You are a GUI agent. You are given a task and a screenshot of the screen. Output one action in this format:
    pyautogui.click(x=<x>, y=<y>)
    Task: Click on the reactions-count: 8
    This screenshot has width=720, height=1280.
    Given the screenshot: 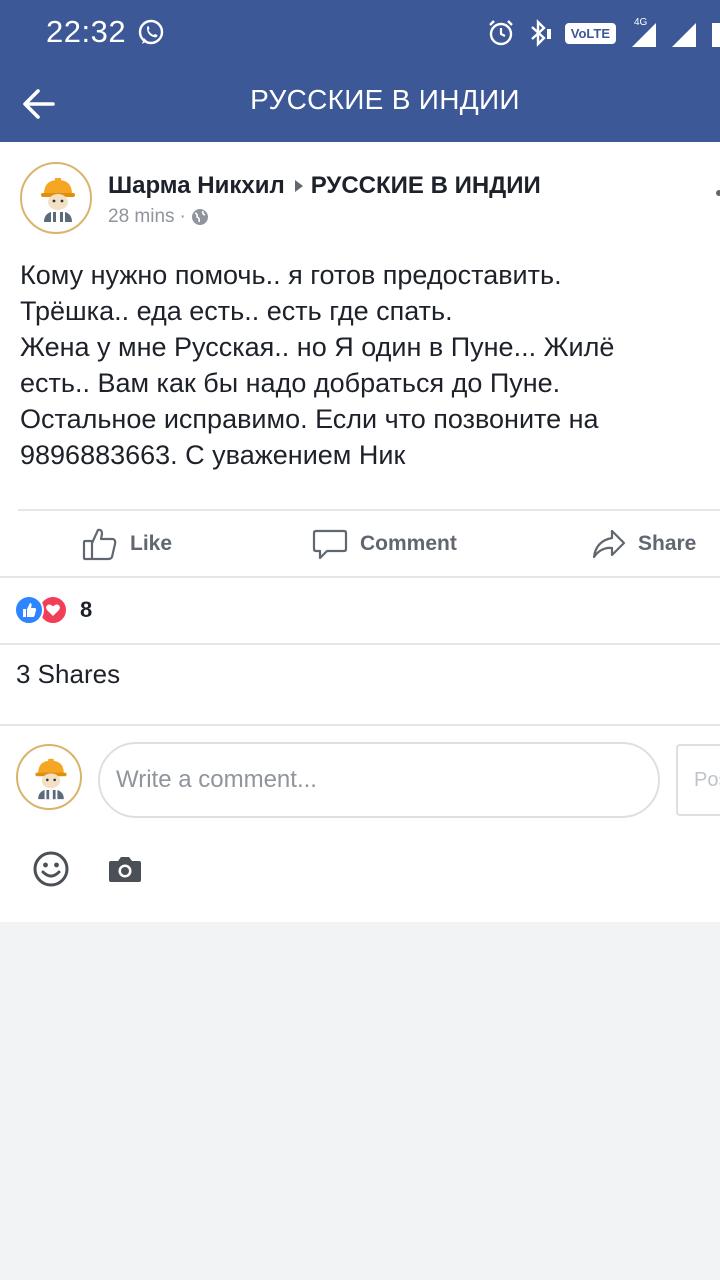 What is the action you would take?
    pyautogui.click(x=86, y=609)
    